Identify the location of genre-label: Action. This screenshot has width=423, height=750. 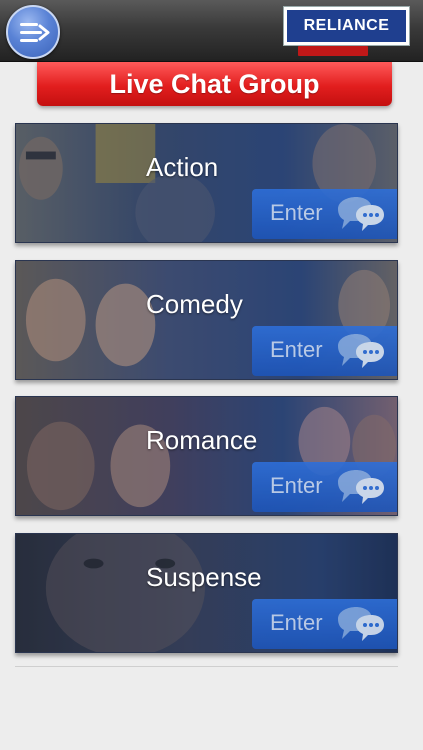
(182, 167).